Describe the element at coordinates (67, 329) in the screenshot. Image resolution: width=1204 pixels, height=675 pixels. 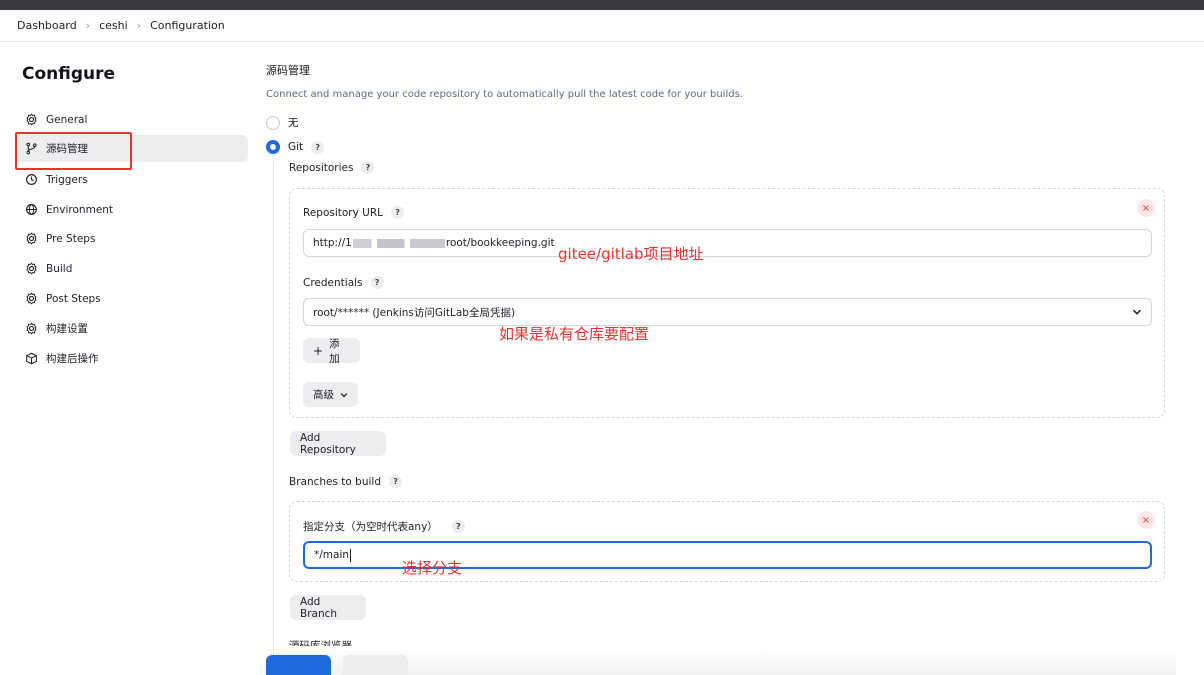
I see `sidebar-item-label: 构建设置` at that location.